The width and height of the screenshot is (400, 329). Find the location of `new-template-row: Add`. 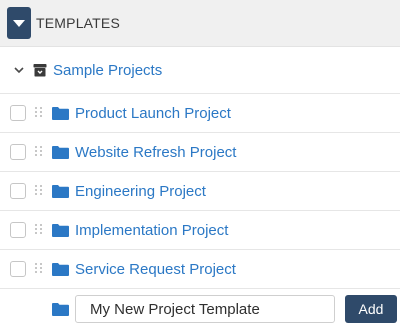

new-template-row: Add is located at coordinates (200, 309).